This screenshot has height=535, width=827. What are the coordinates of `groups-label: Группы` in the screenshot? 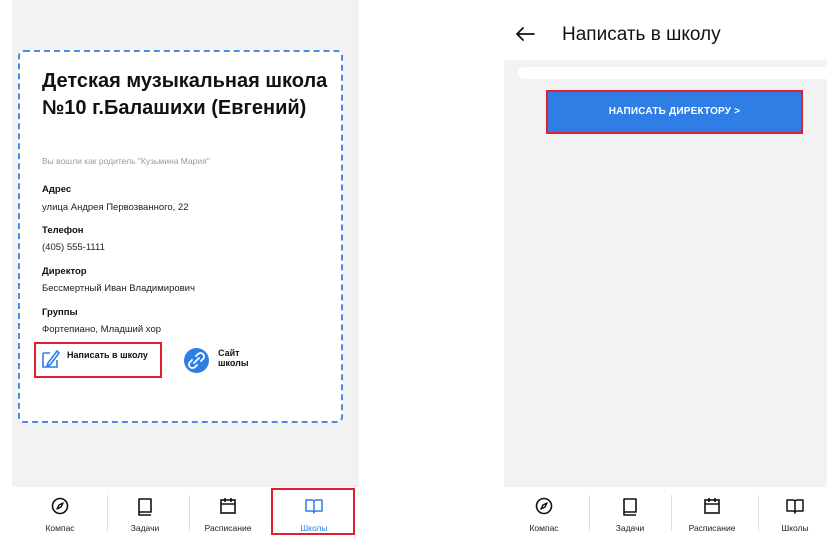 It's located at (60, 312).